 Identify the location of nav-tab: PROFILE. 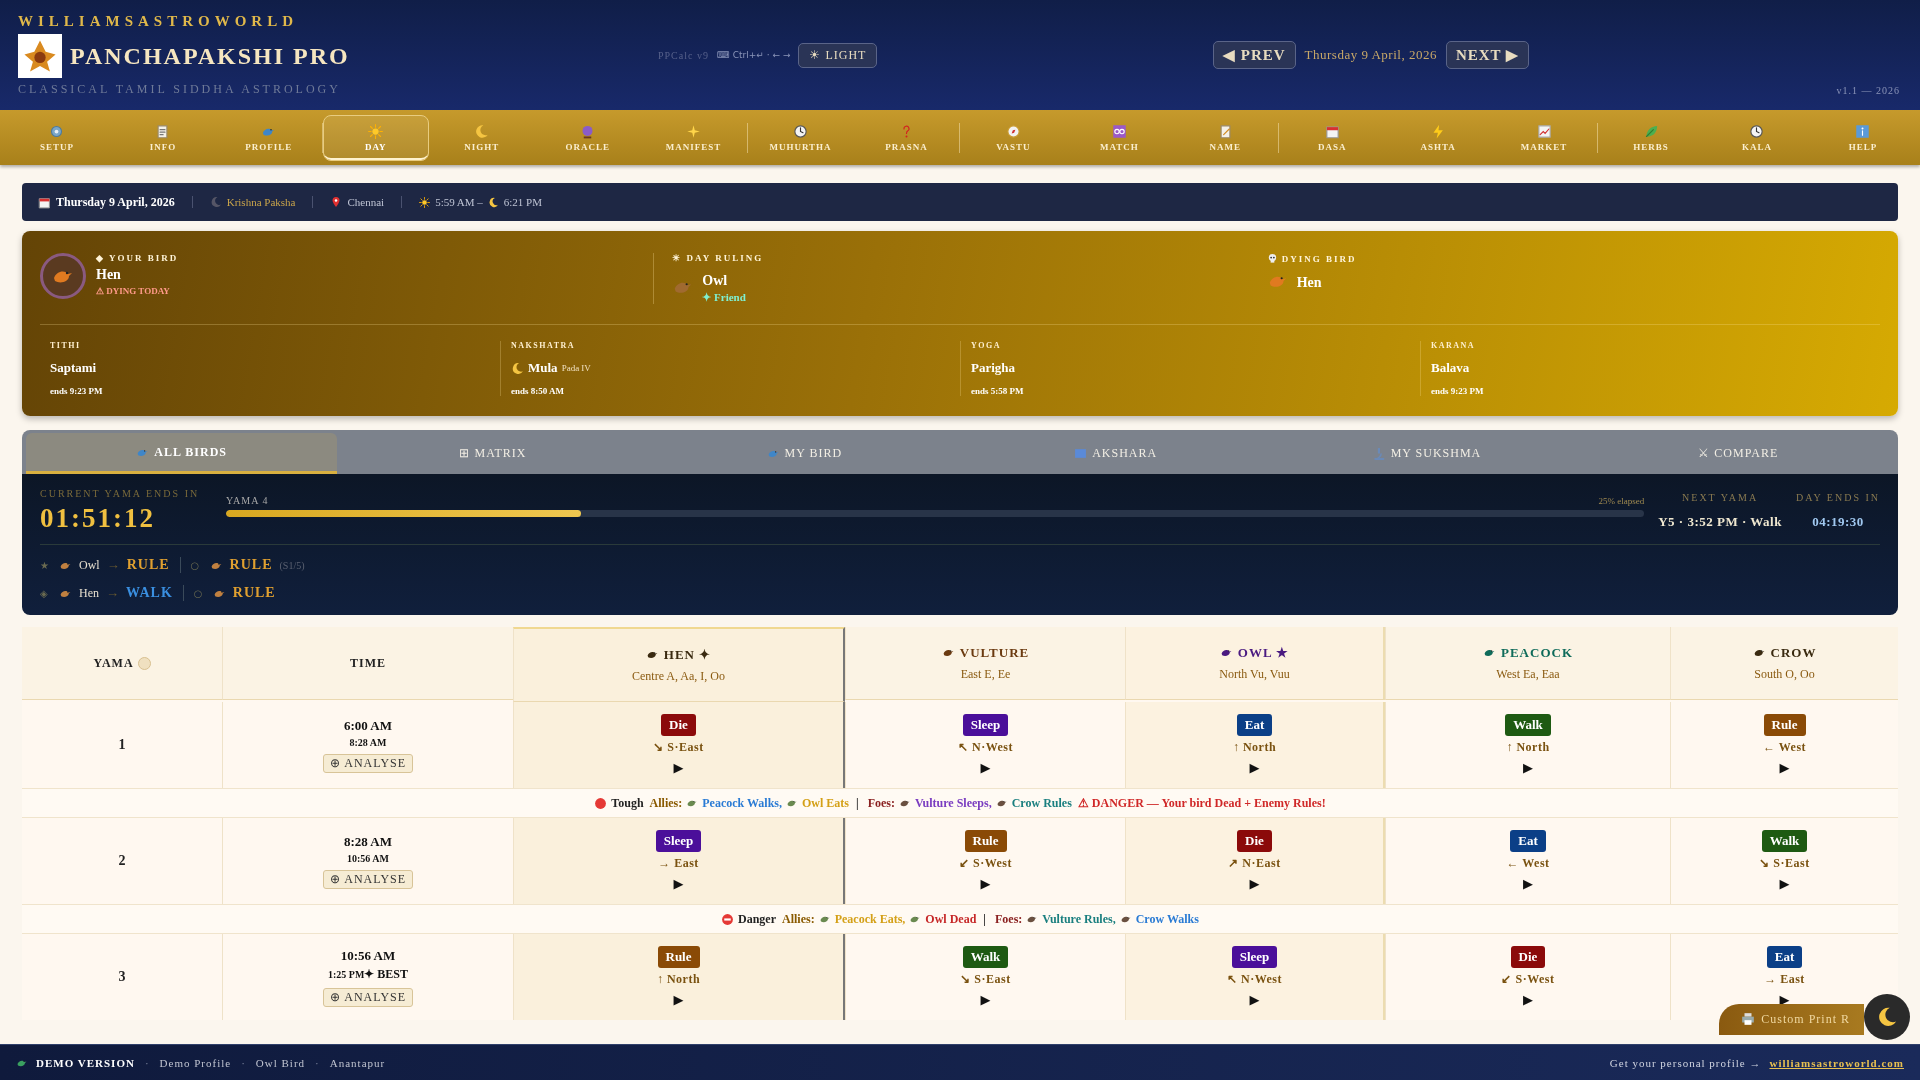
(268, 137).